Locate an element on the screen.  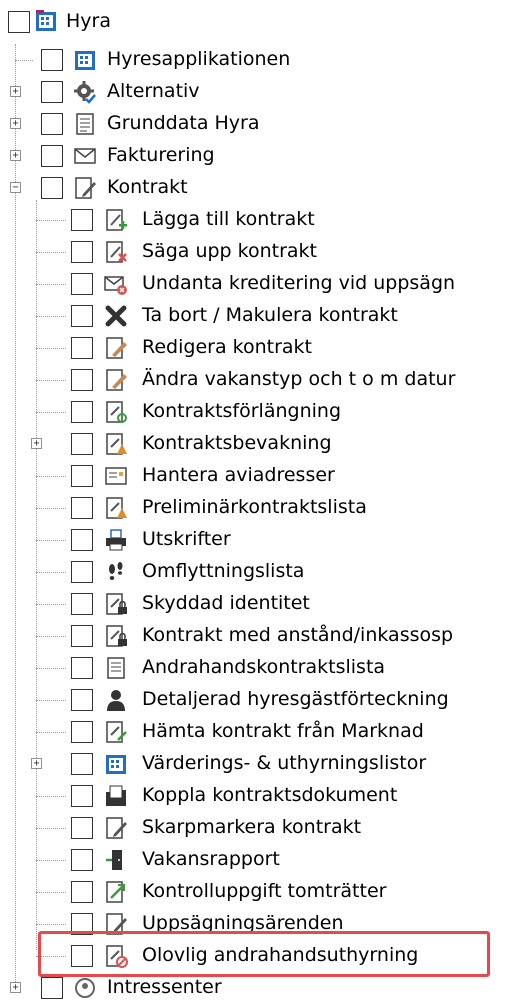
tree-node-hyresapplikationen: Hyresapplikationen is located at coordinates (260, 60).